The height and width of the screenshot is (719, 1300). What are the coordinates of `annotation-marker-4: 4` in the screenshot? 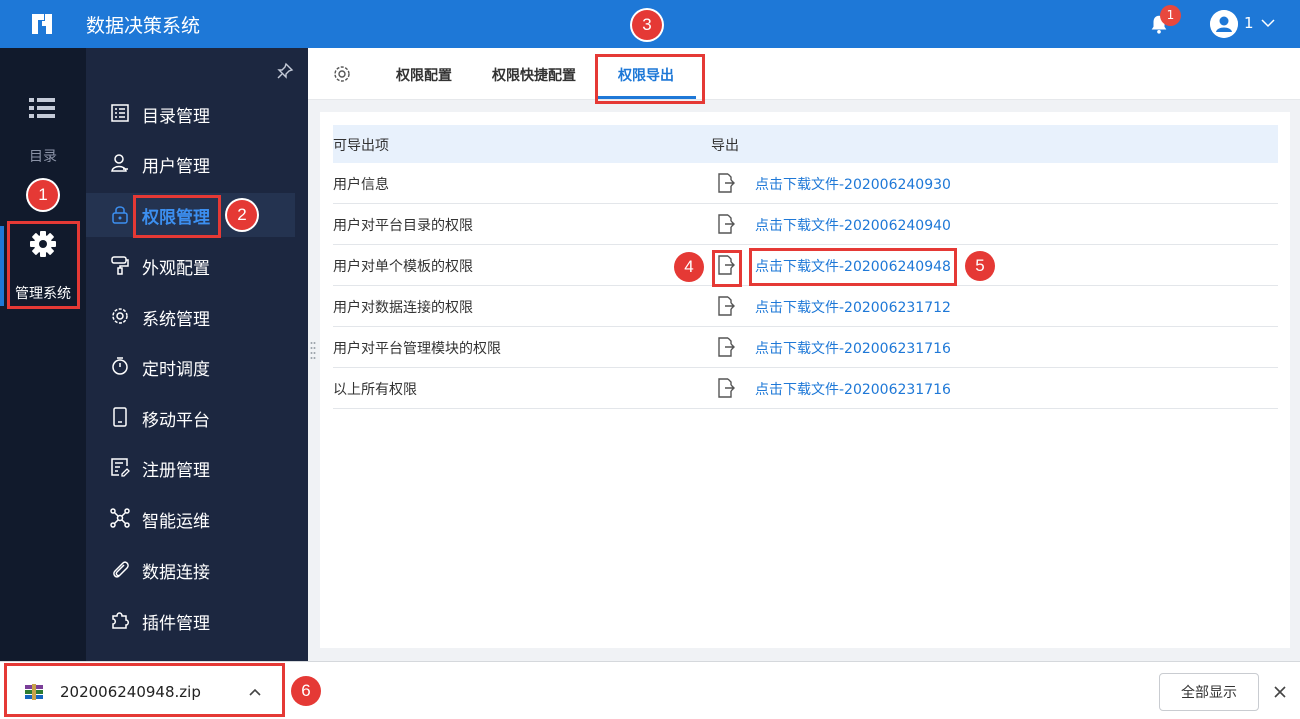 It's located at (689, 267).